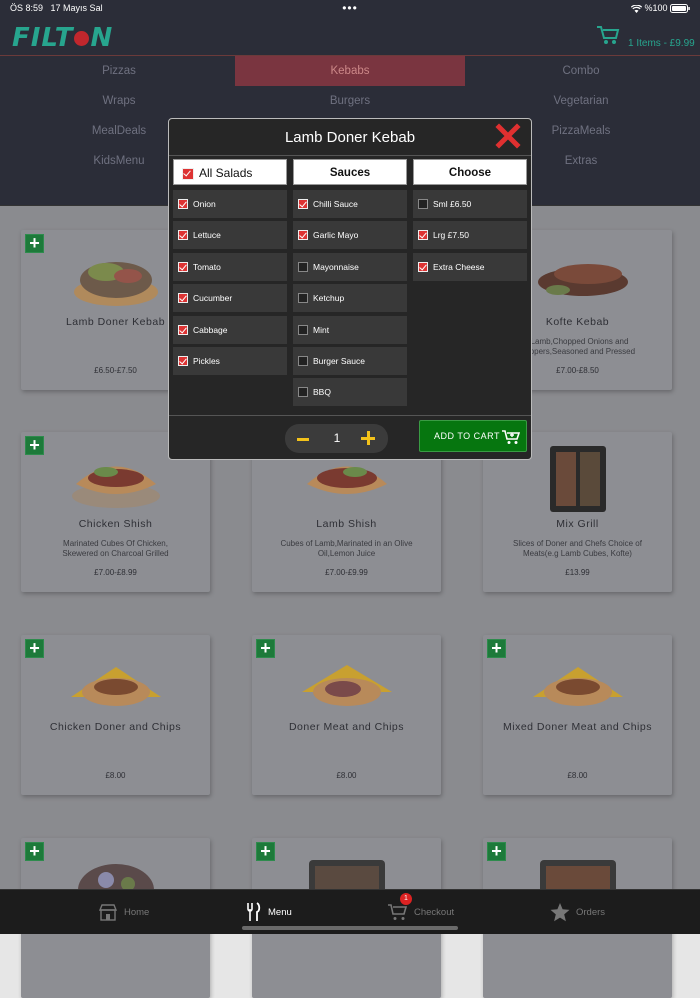 The width and height of the screenshot is (700, 998). What do you see at coordinates (269, 912) in the screenshot?
I see `tab-menu: Menu` at bounding box center [269, 912].